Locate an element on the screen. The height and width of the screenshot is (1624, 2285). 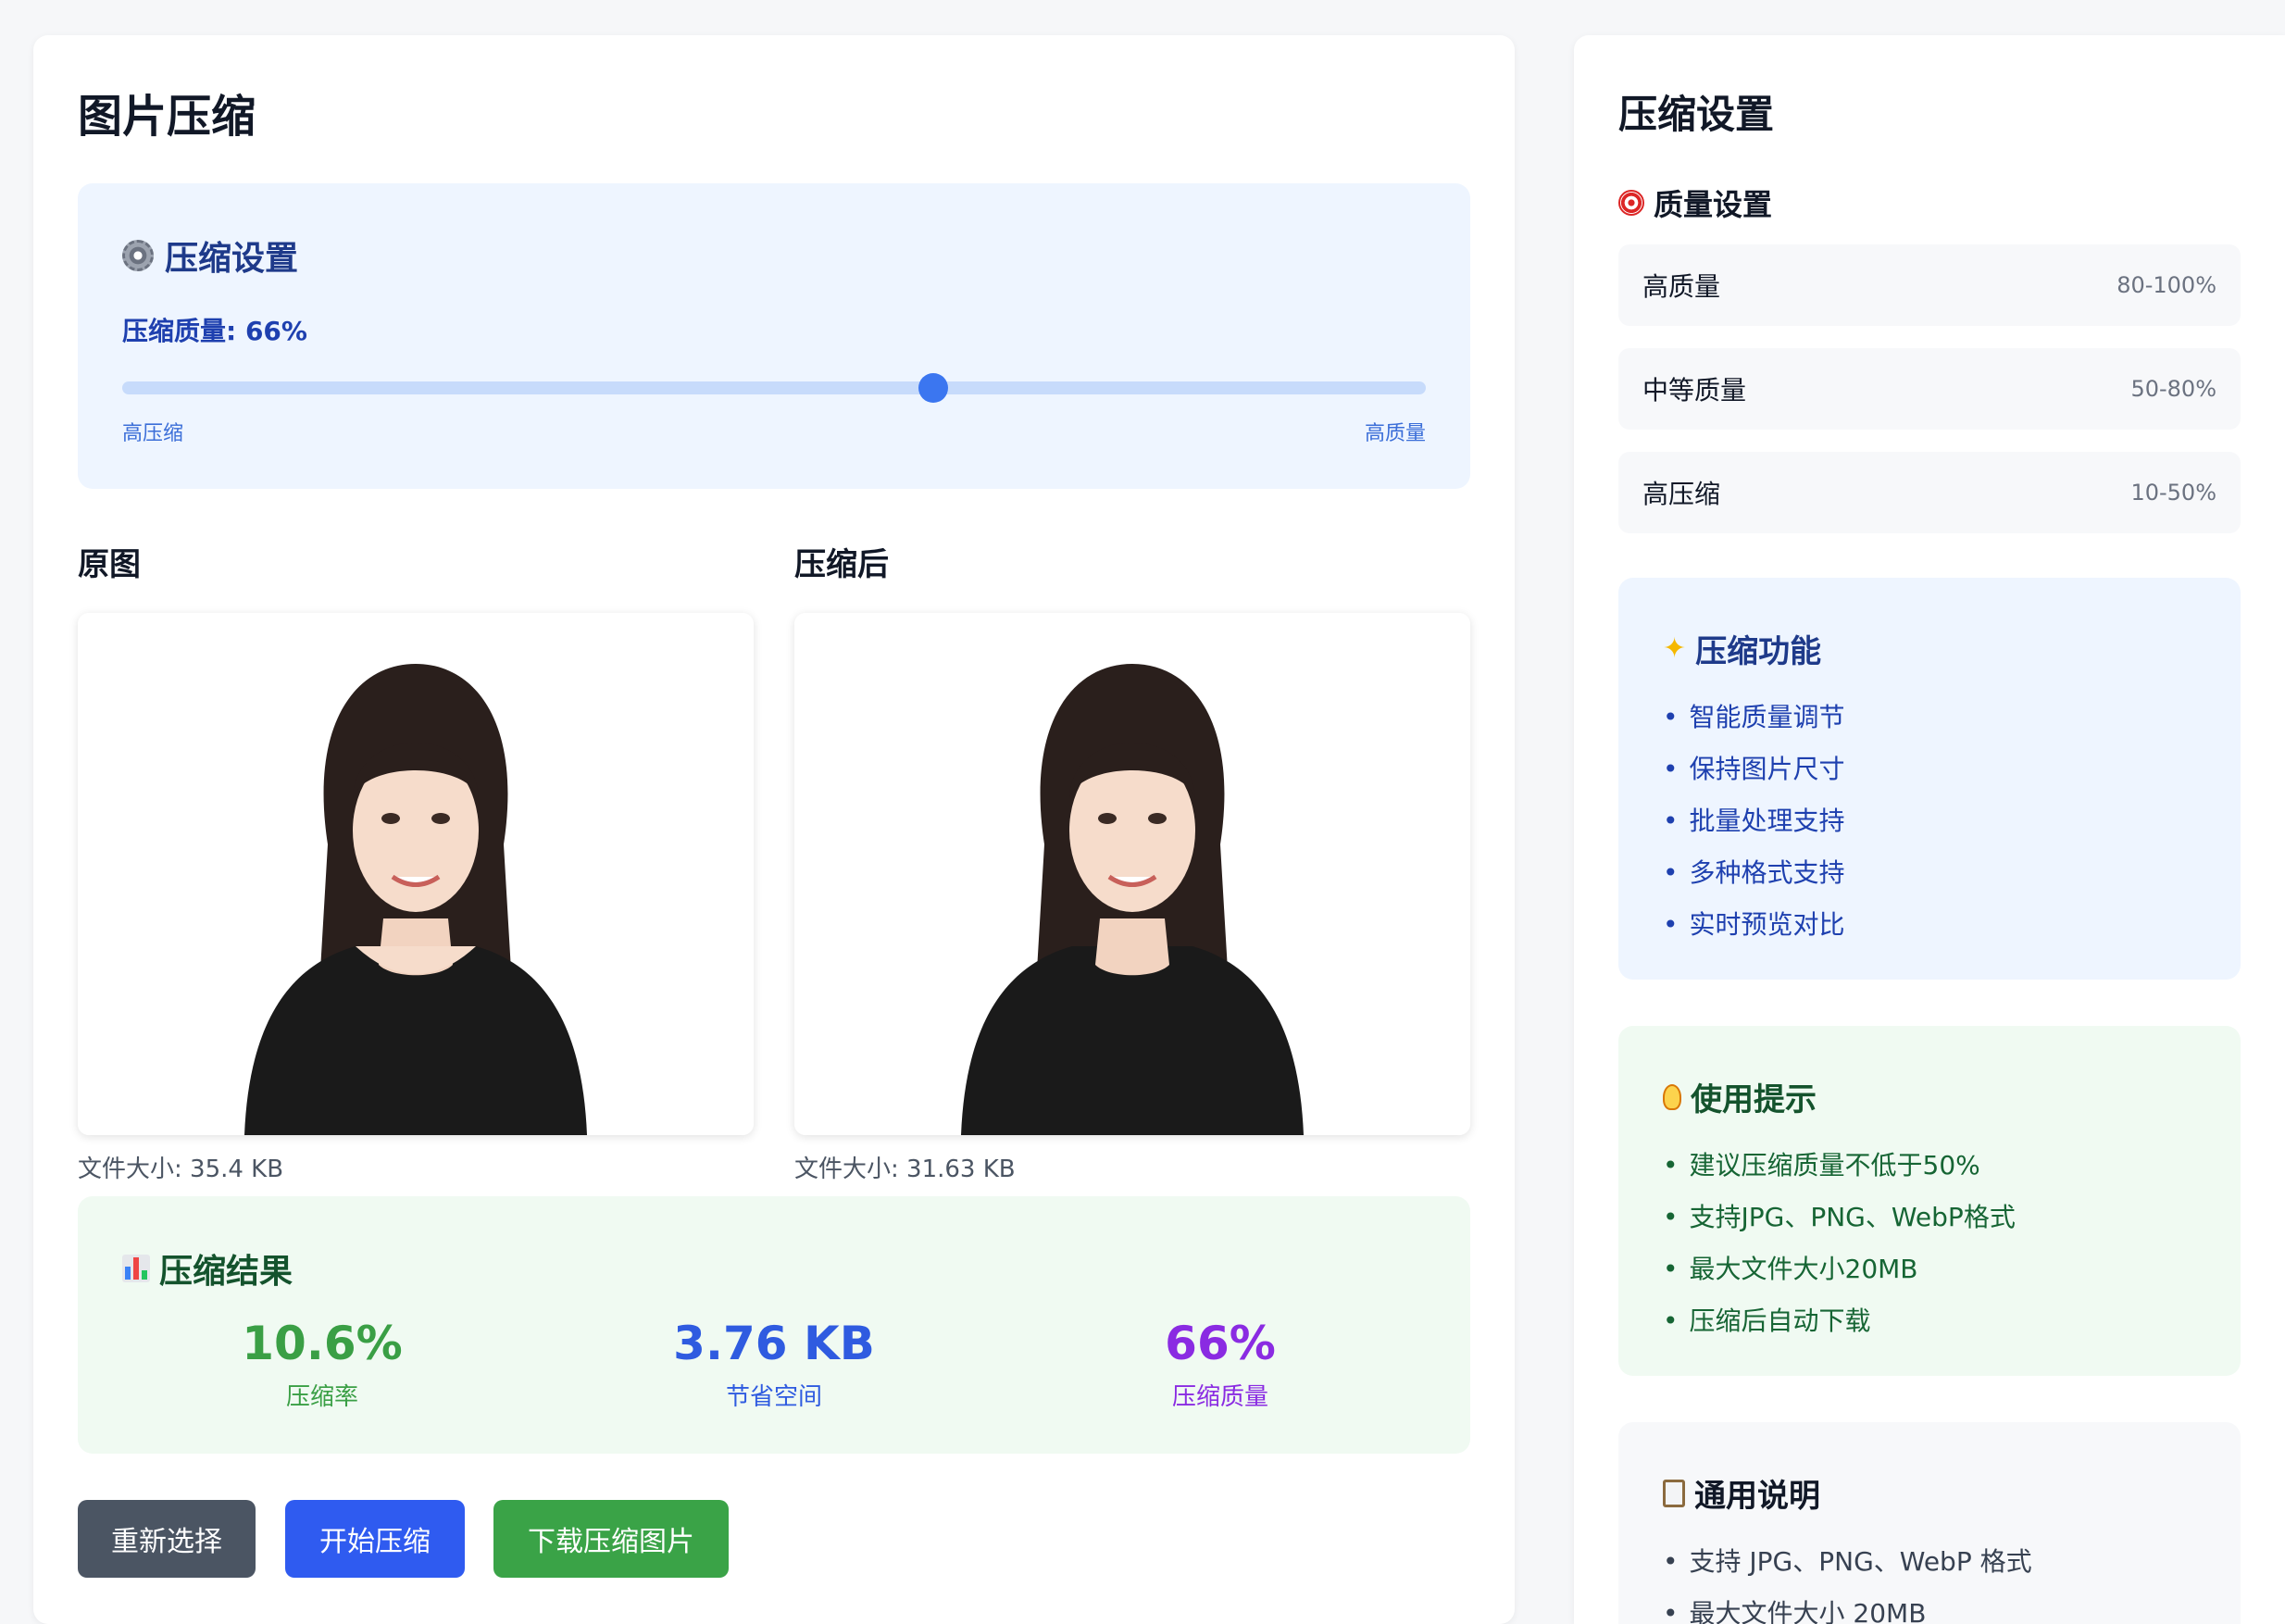
clipboard-icon is located at coordinates (1674, 1493).